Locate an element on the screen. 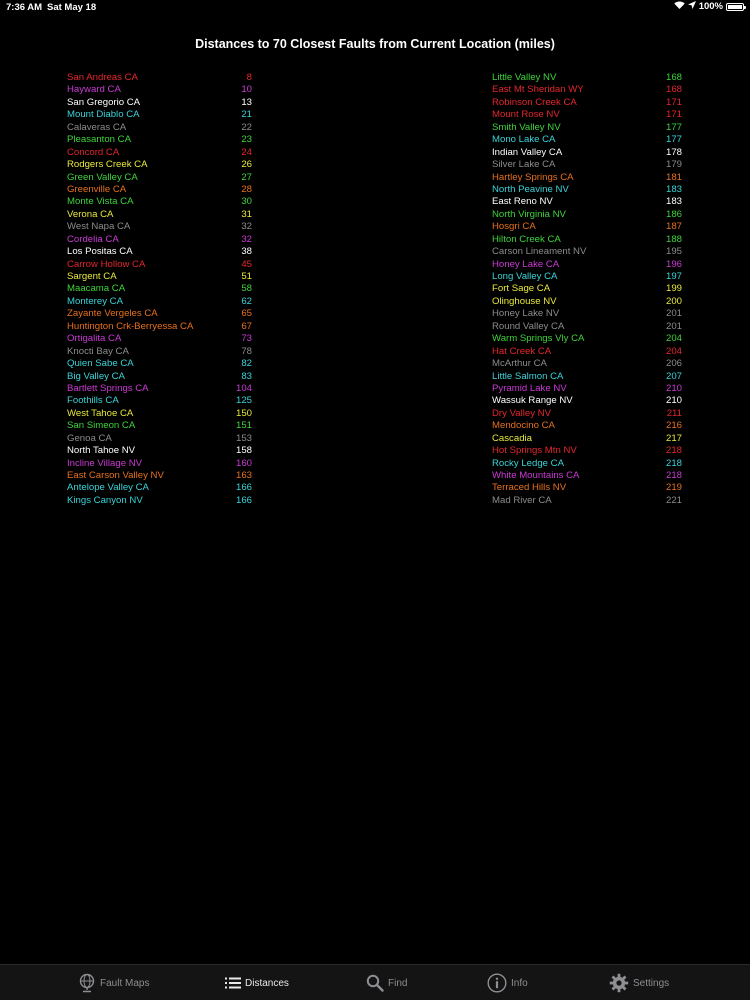 This screenshot has width=750, height=1000. fault-row: Cordelia CA 32 is located at coordinates (159, 240).